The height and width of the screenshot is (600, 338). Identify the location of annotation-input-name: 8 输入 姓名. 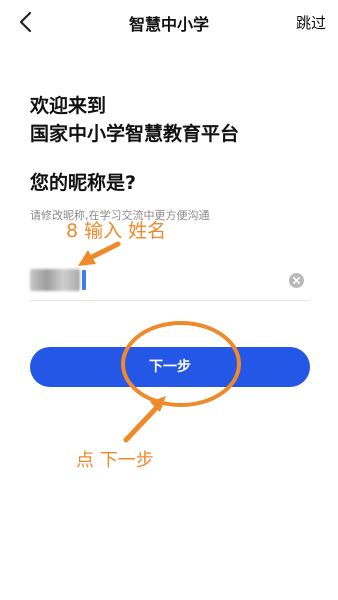
(116, 231).